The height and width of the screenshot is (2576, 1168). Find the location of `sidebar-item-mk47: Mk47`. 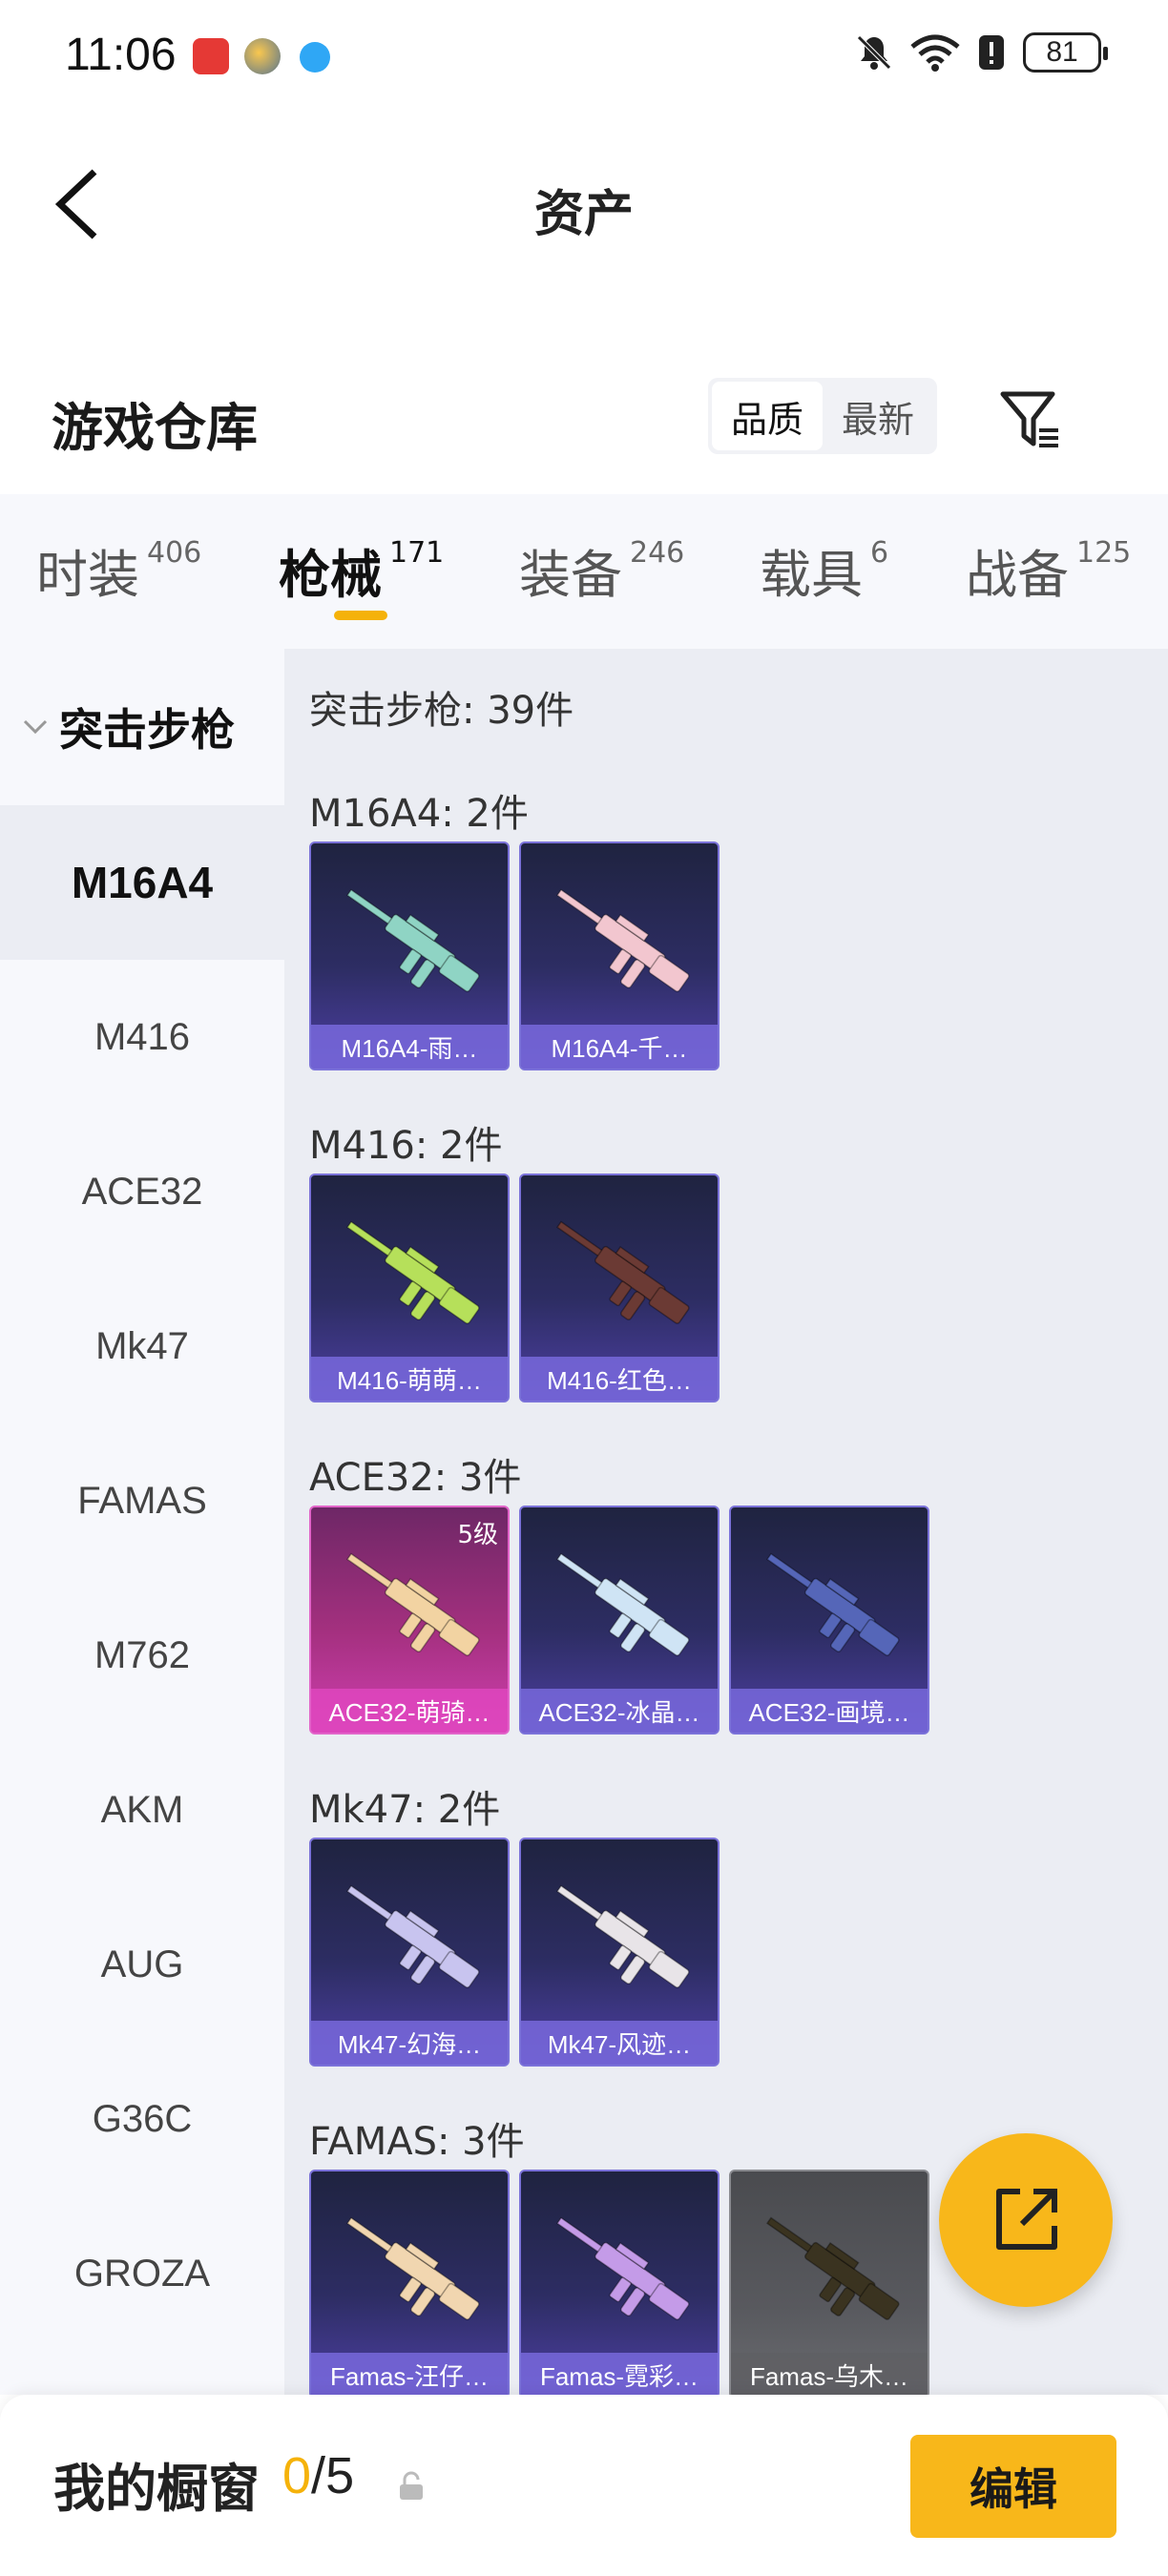

sidebar-item-mk47: Mk47 is located at coordinates (142, 1346).